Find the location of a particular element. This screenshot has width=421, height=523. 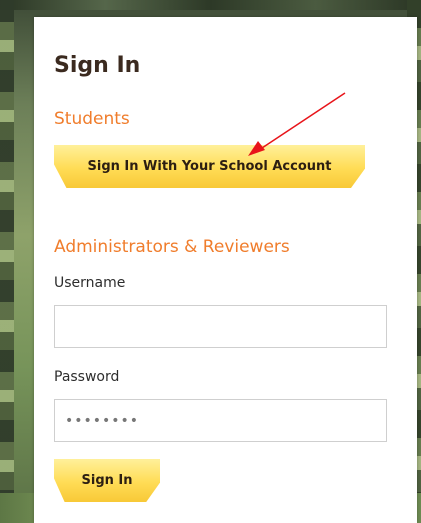

background-photo-left is located at coordinates (7, 261).